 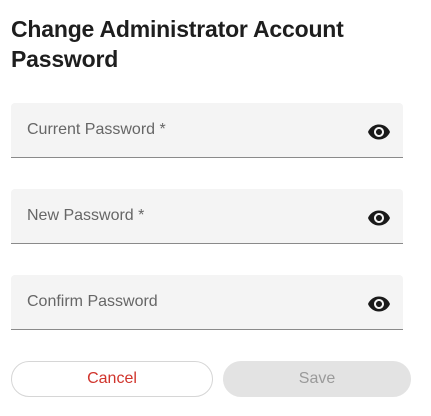 I want to click on save-button: Save, so click(x=317, y=379).